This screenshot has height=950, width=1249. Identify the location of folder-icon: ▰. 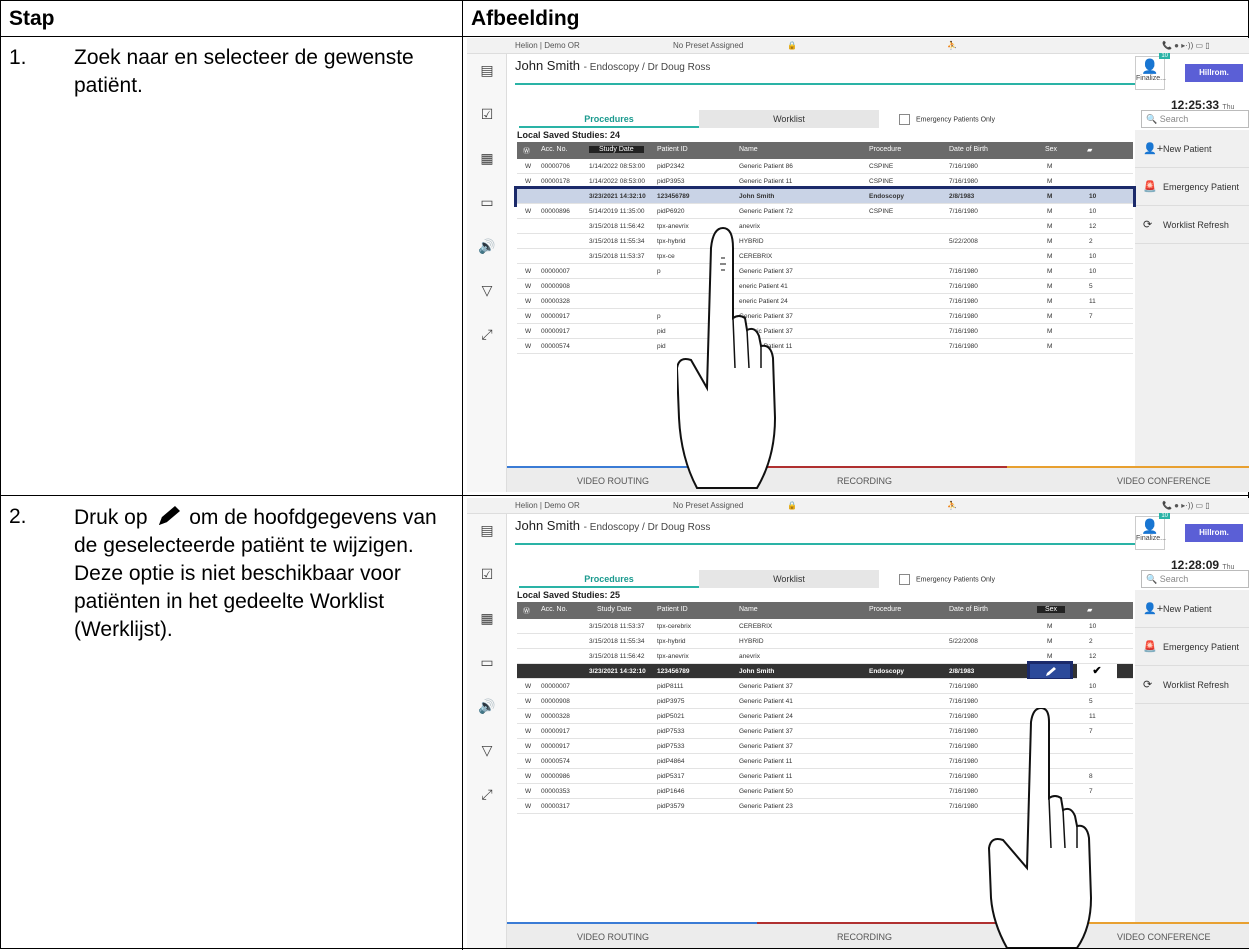
(1090, 150).